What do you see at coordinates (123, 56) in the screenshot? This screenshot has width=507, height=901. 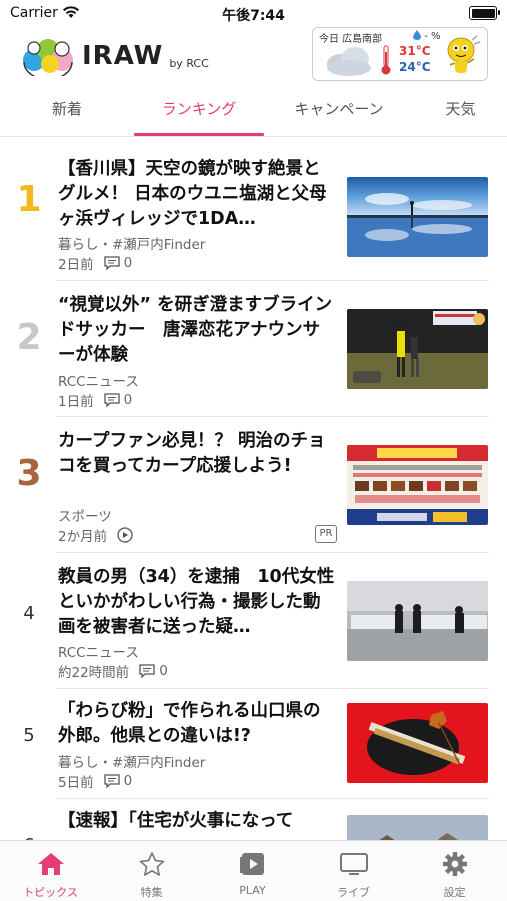 I see `logo-text: IRAW` at bounding box center [123, 56].